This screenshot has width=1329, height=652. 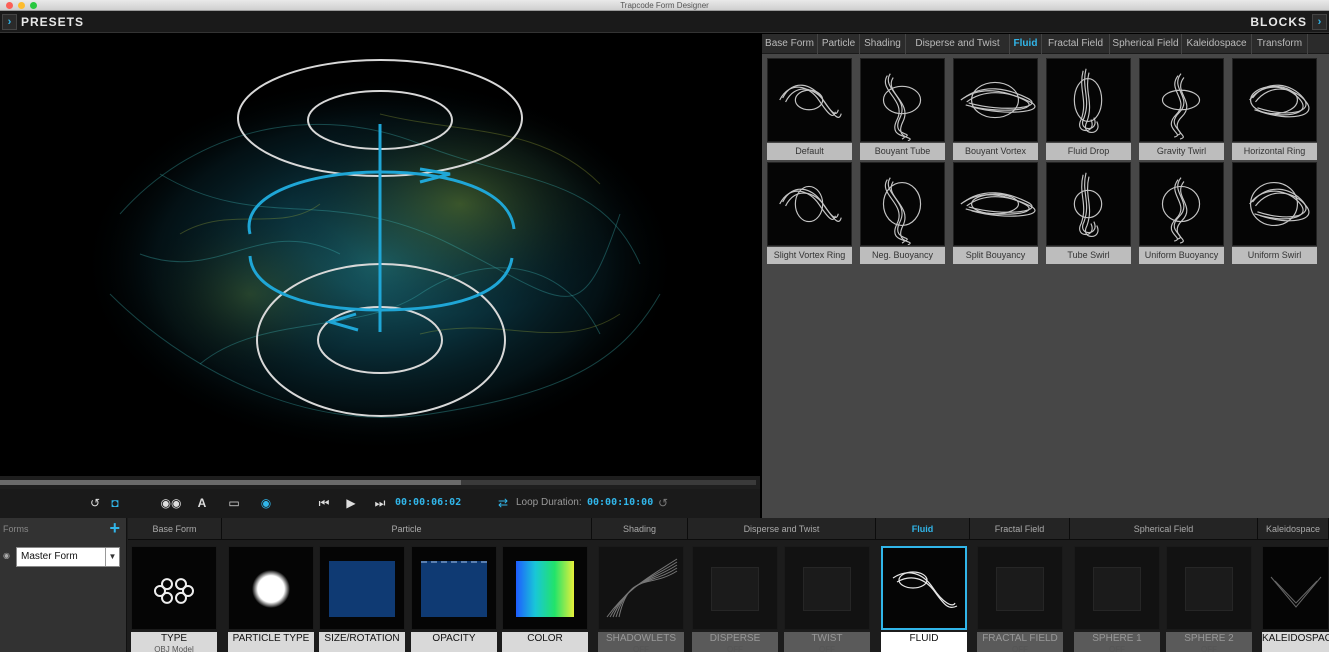 I want to click on go-to-start-icon: ⏮, so click(x=324, y=503).